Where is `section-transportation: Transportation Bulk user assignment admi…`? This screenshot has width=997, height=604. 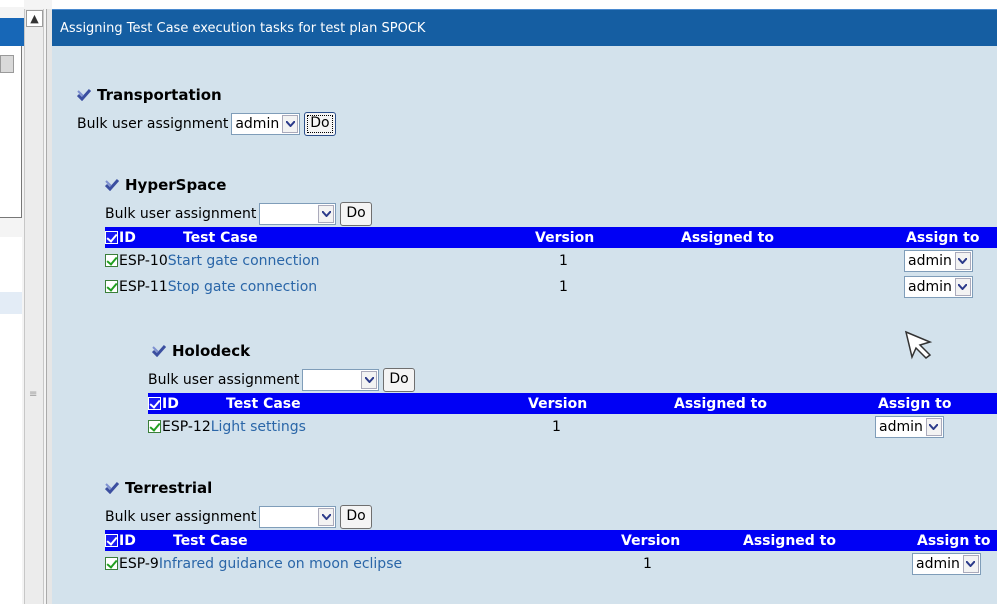
section-transportation: Transportation Bulk user assignment admi… is located at coordinates (327, 111).